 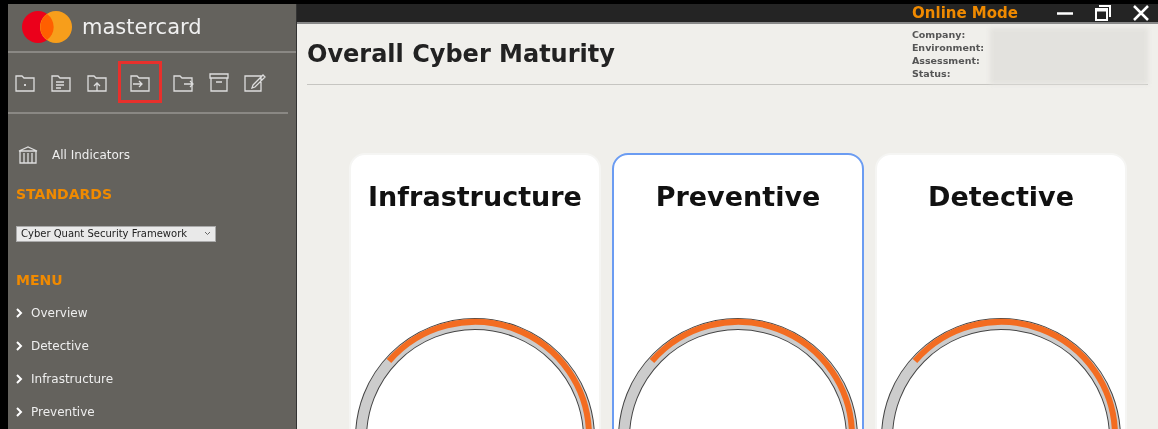 I want to click on close-button, so click(x=1141, y=13).